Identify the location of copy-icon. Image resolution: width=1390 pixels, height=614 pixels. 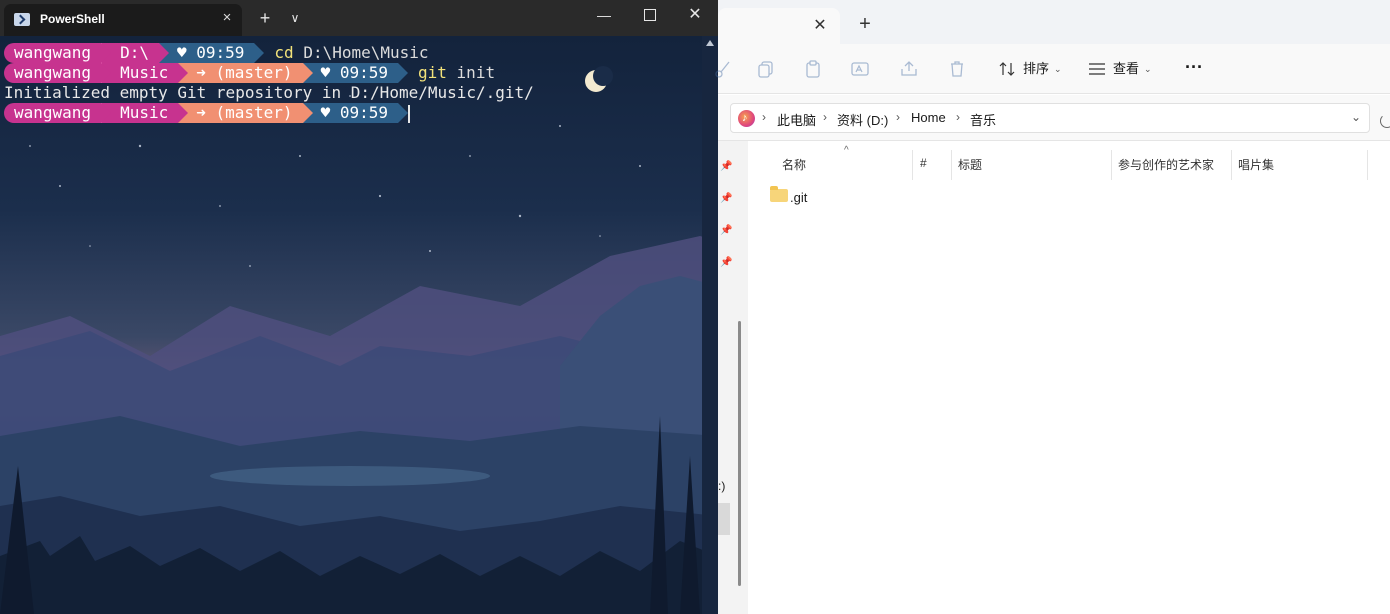
(766, 69).